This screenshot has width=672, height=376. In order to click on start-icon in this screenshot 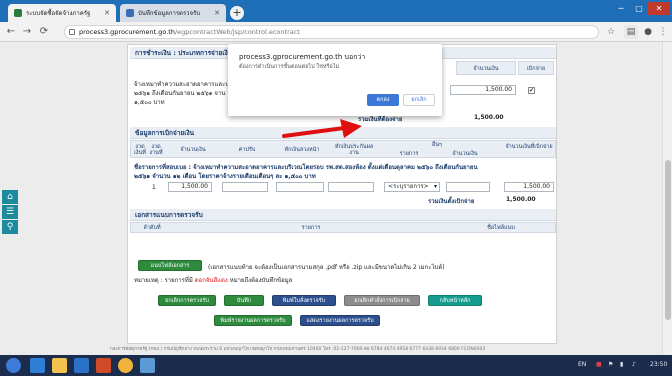, I will do `click(13, 365)`.